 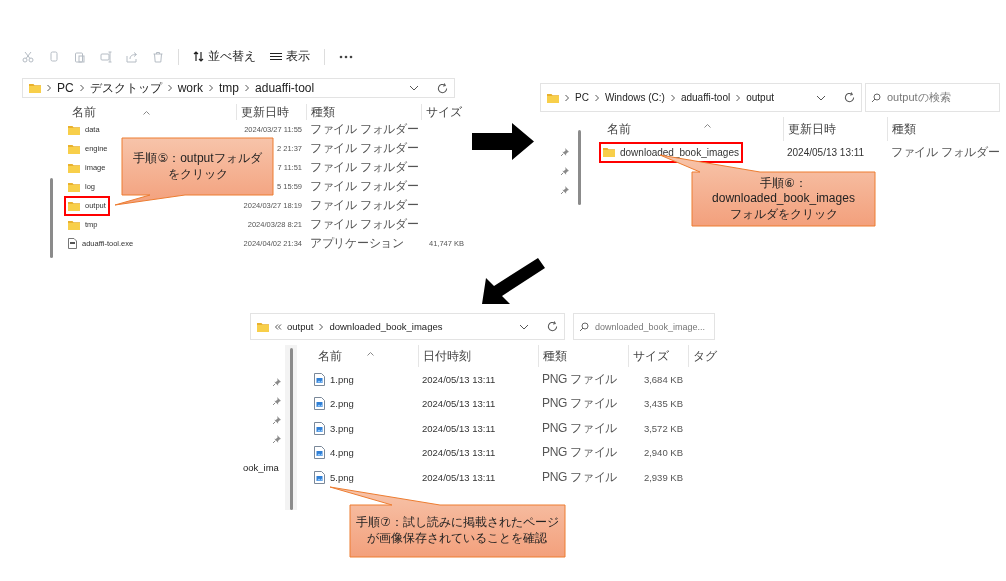 I want to click on size-cell-text: 2,940 KB, so click(x=663, y=453).